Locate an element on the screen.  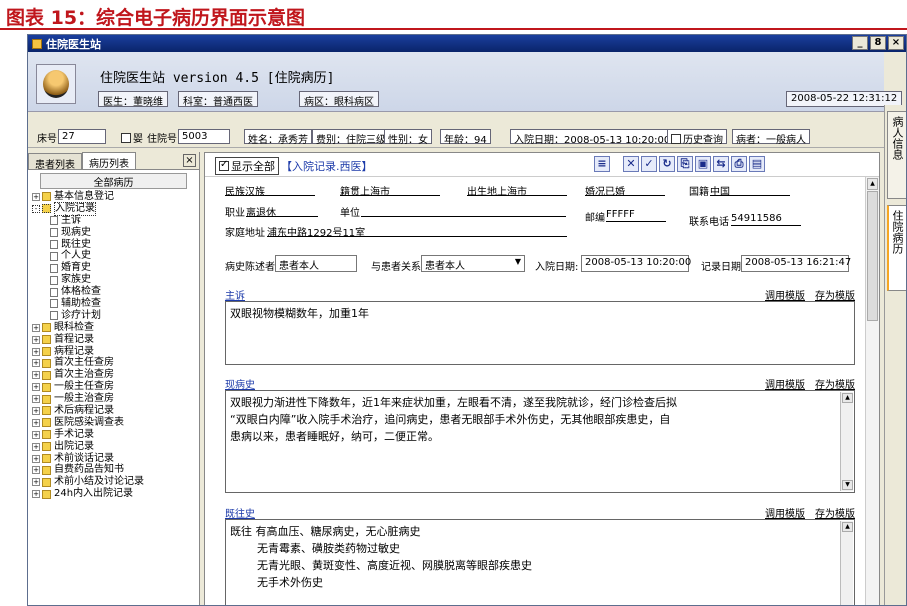
dropdown-arrow-icon: ▼ is located at coordinates (518, 261).